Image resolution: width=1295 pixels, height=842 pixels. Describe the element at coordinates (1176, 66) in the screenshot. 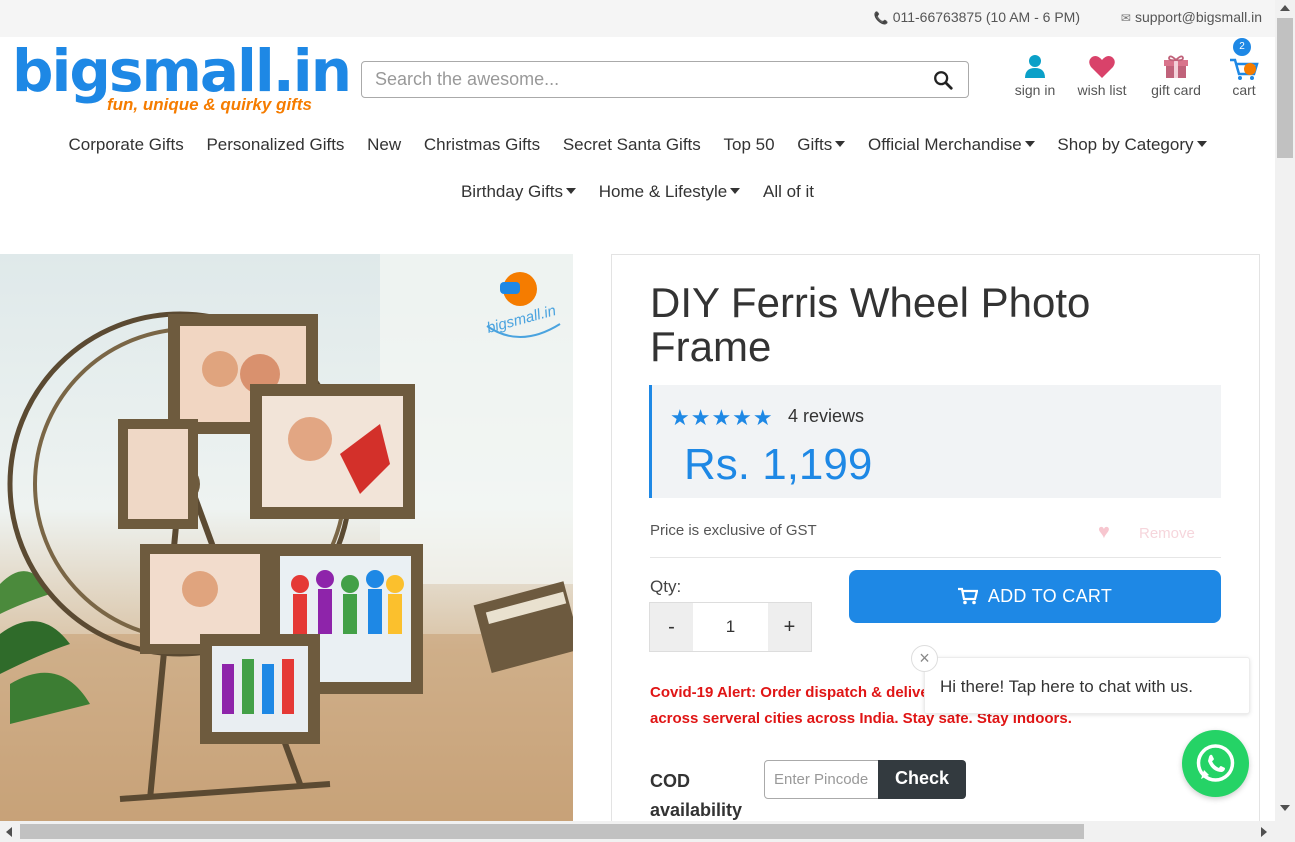

I see `gift-icon` at that location.